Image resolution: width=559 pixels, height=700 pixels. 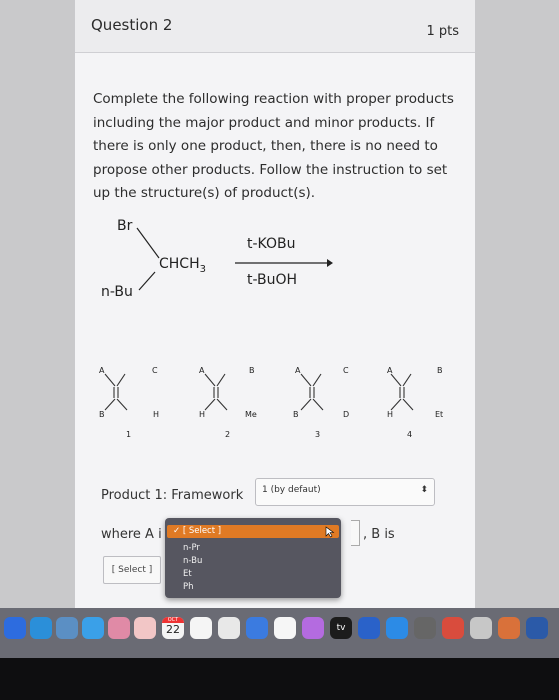 I want to click on calendar-day: 22, so click(x=173, y=629).